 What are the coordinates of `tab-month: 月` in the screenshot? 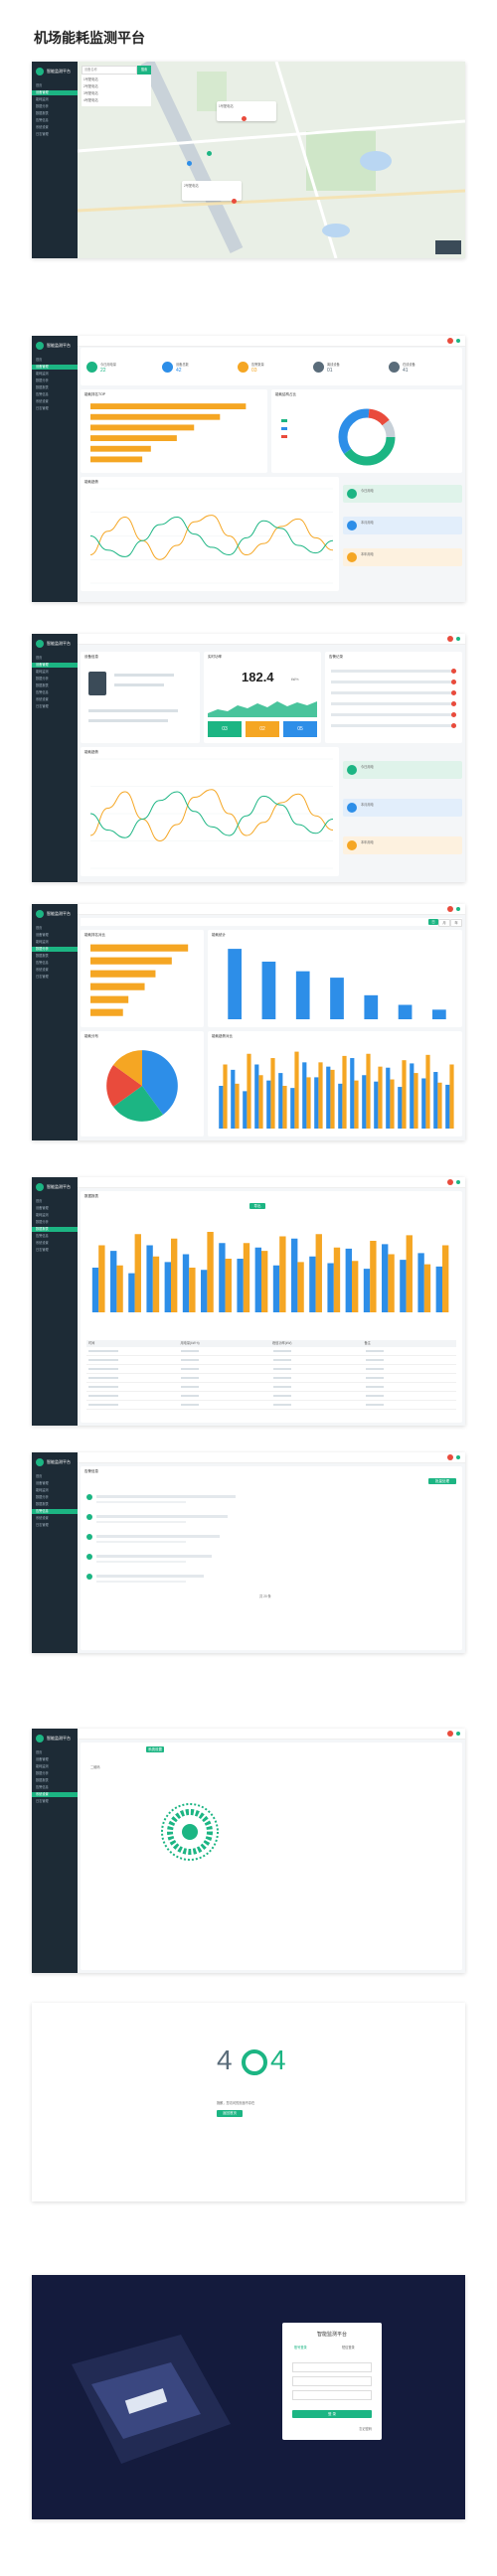 It's located at (444, 923).